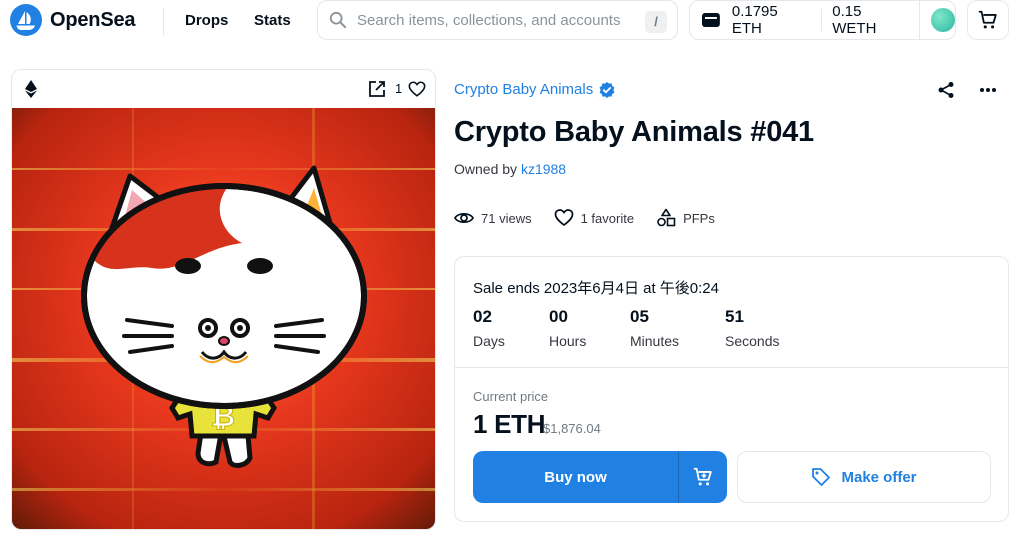 This screenshot has height=541, width=1024. What do you see at coordinates (655, 341) in the screenshot?
I see `countdown-label: Minutes` at bounding box center [655, 341].